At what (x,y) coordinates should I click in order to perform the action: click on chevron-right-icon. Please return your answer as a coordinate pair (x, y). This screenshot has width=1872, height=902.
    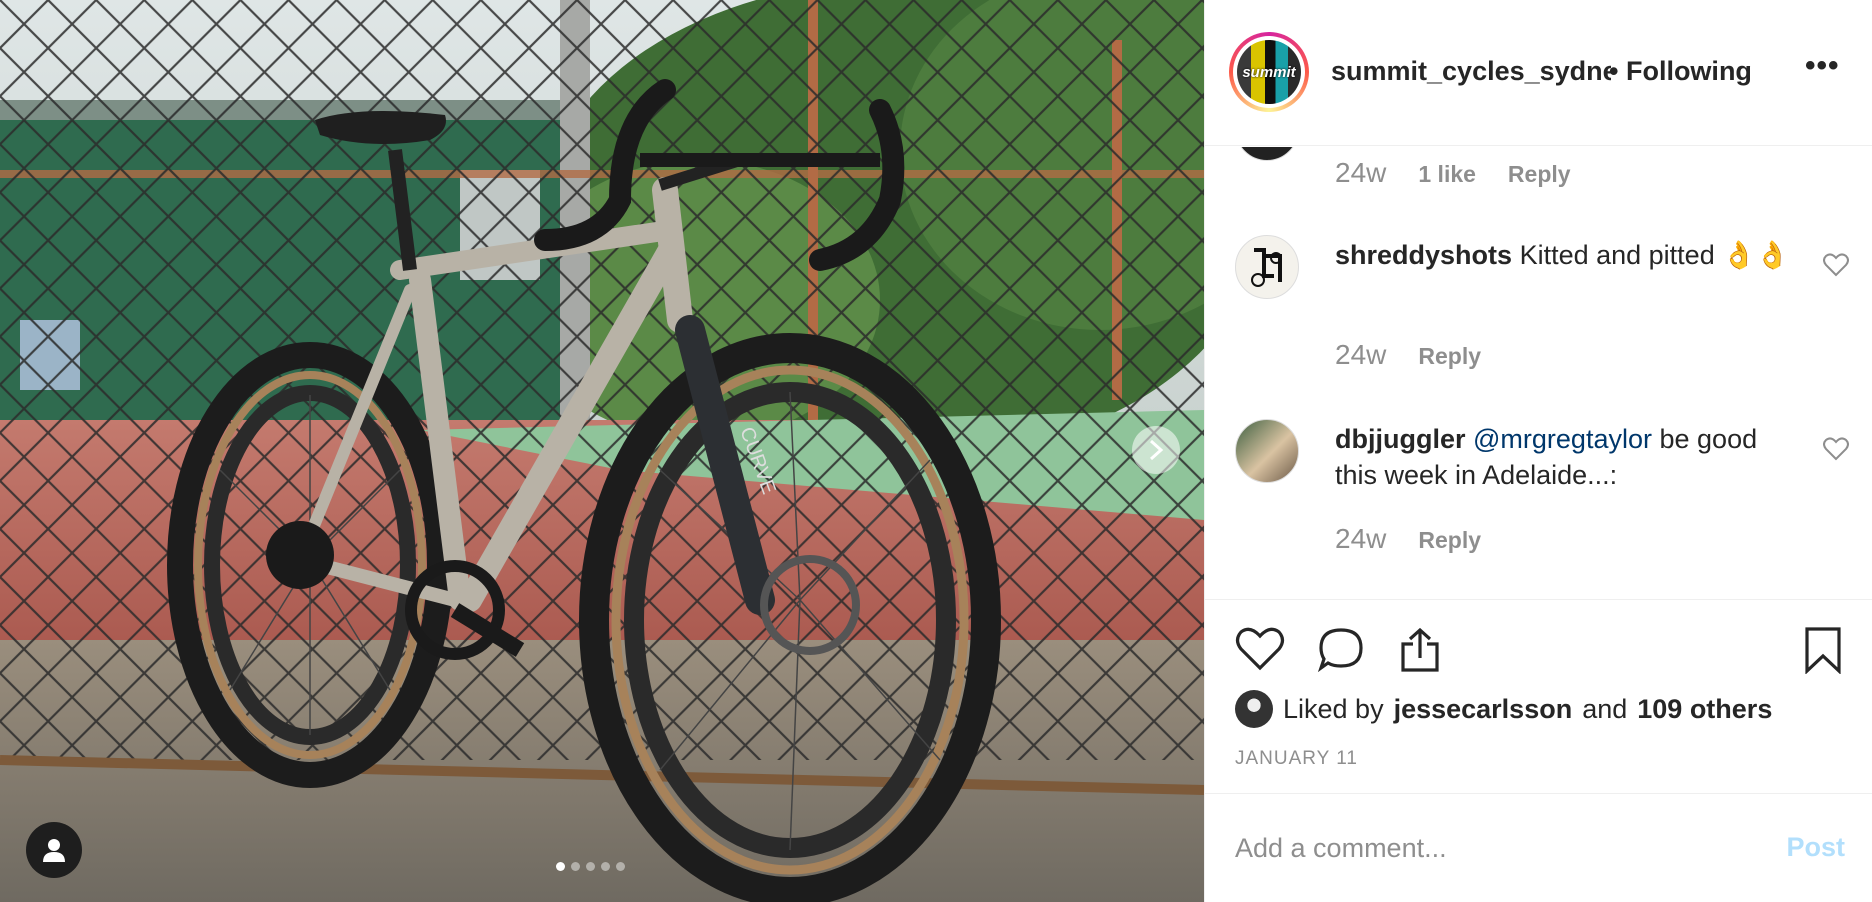
    Looking at the image, I should click on (1156, 450).